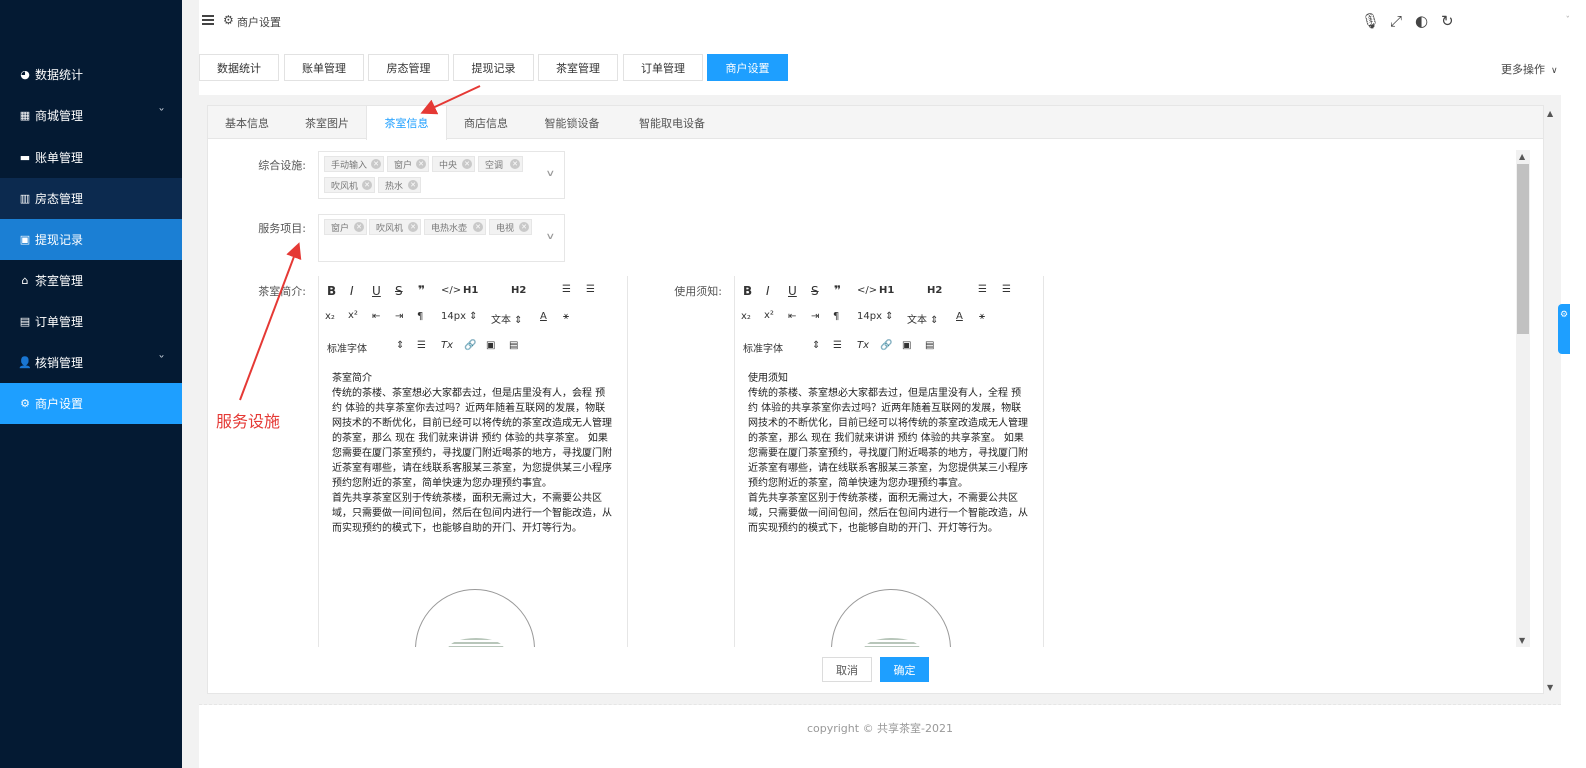  Describe the element at coordinates (1529, 69) in the screenshot. I see `more-operations-button: 更多操作 ∨` at that location.